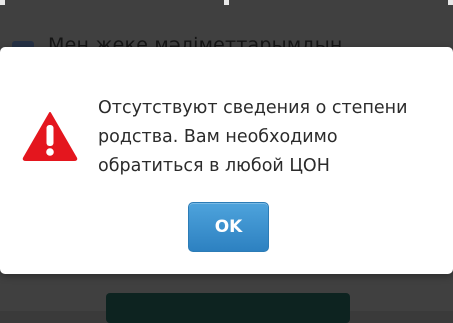 The height and width of the screenshot is (323, 453). What do you see at coordinates (228, 227) in the screenshot?
I see `ok-button: OK` at bounding box center [228, 227].